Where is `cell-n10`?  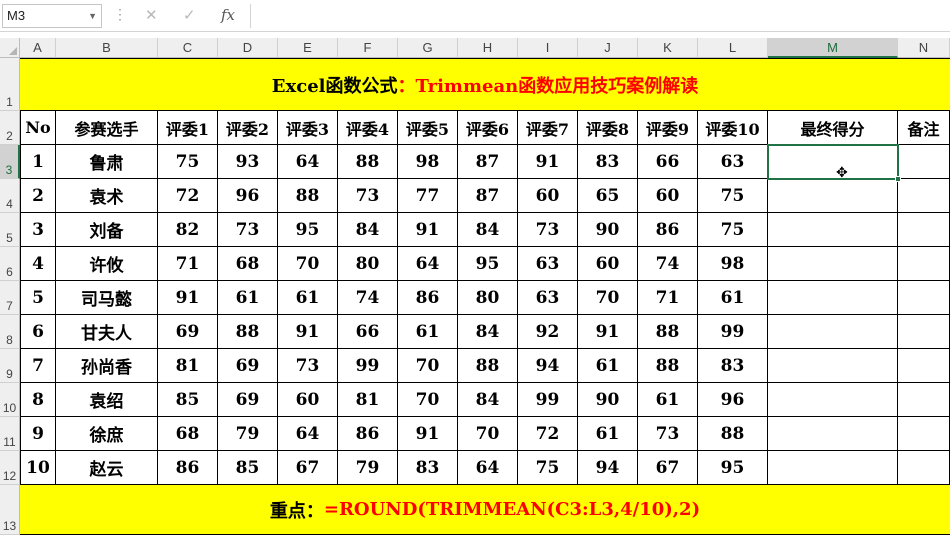
cell-n10 is located at coordinates (924, 400).